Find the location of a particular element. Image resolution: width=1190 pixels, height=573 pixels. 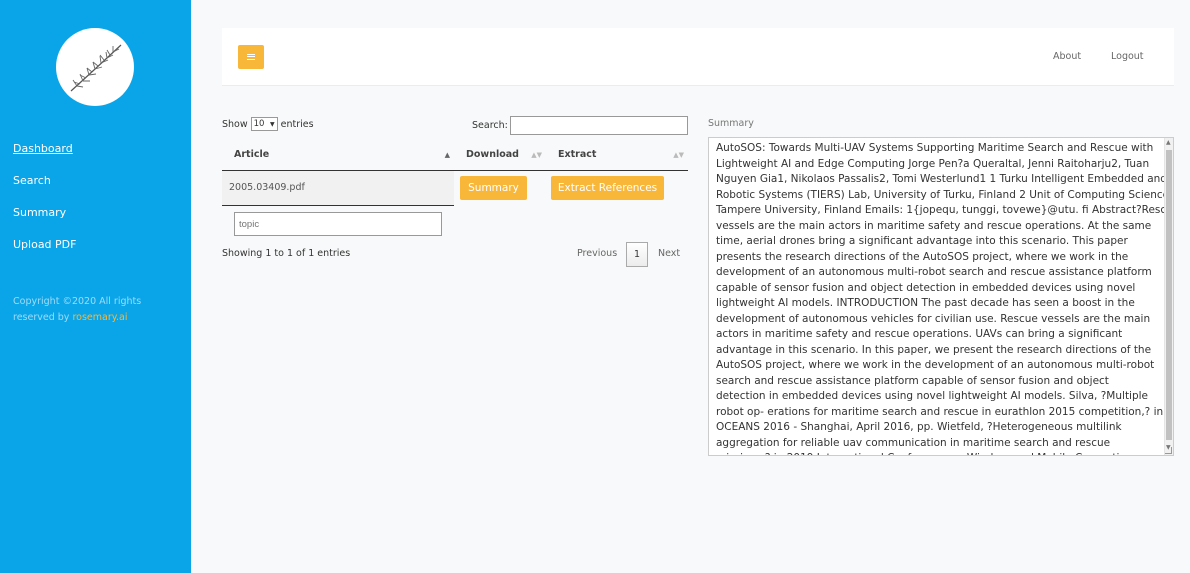

hamburger-icon is located at coordinates (251, 57).